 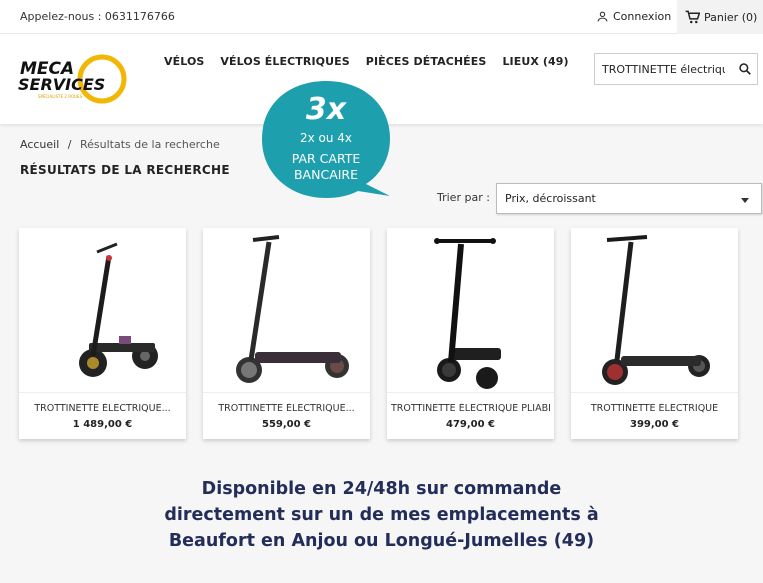 I want to click on product-card: TROTTINETTE ÉLECTRIQUE... 559,00 €, so click(x=286, y=333).